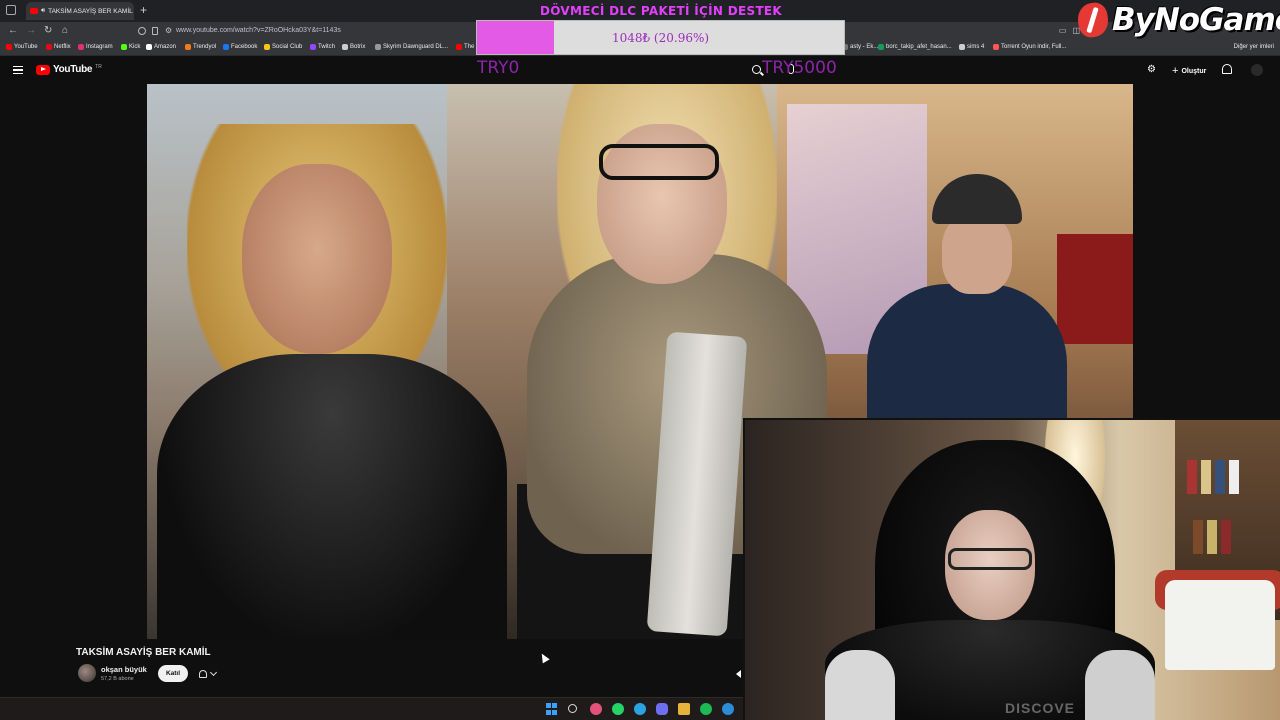  Describe the element at coordinates (168, 30) in the screenshot. I see `tune-icon: ⚙︎` at that location.